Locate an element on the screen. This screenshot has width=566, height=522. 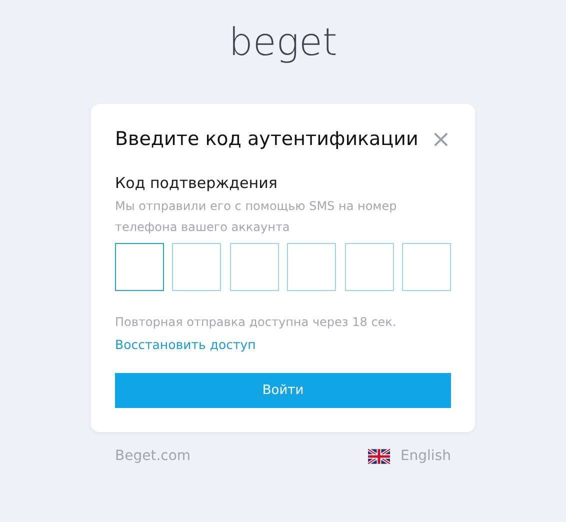
restore-access-link: Восстановить доступ is located at coordinates (185, 344).